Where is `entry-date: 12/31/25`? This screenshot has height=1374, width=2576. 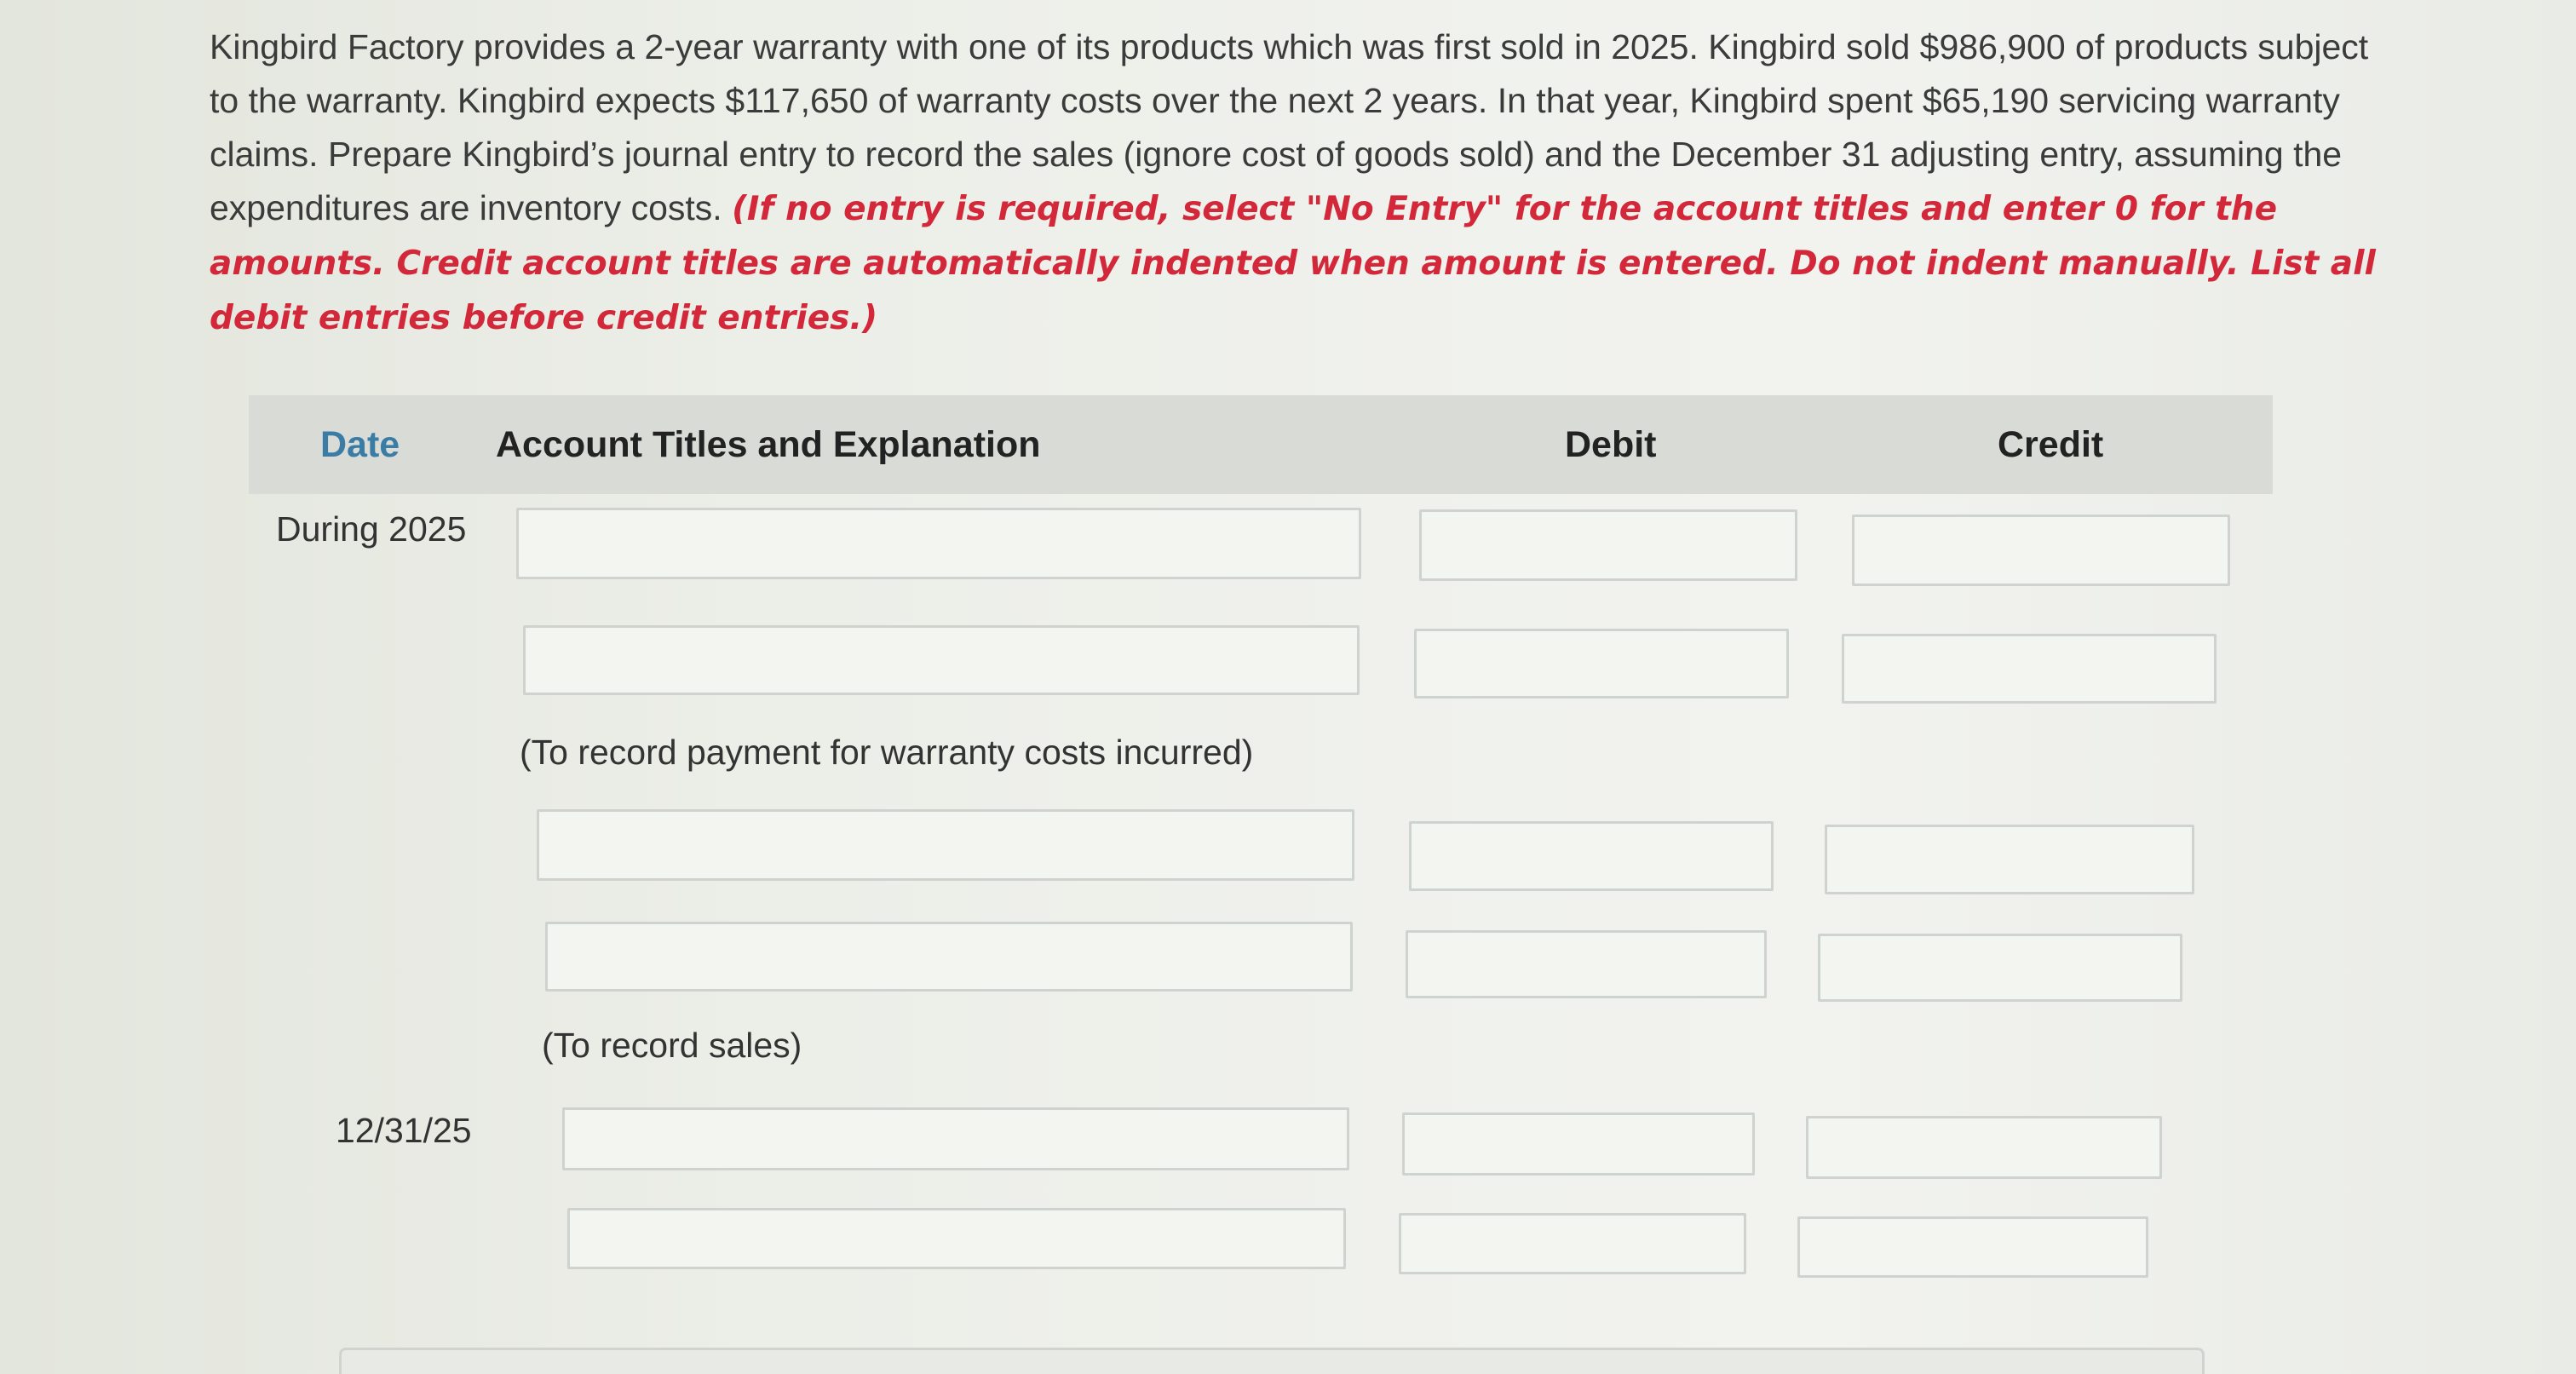 entry-date: 12/31/25 is located at coordinates (404, 1131).